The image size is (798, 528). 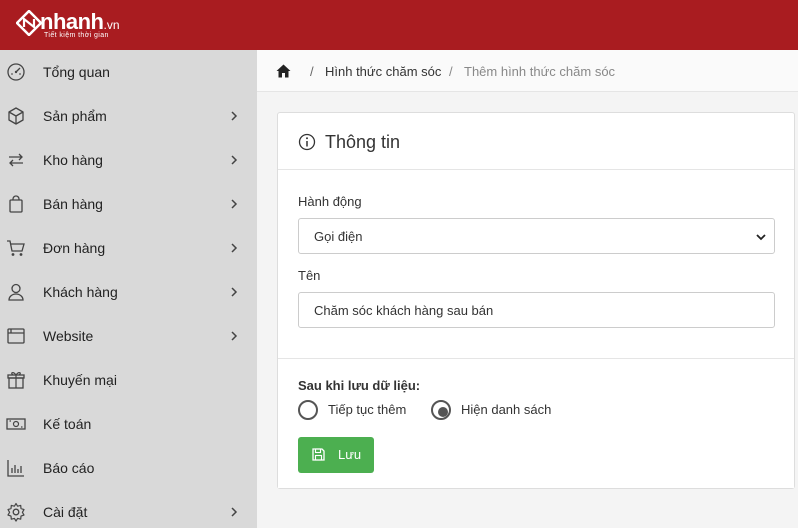 I want to click on sidebar-item-ke-toan: Kế toán, so click(x=128, y=424).